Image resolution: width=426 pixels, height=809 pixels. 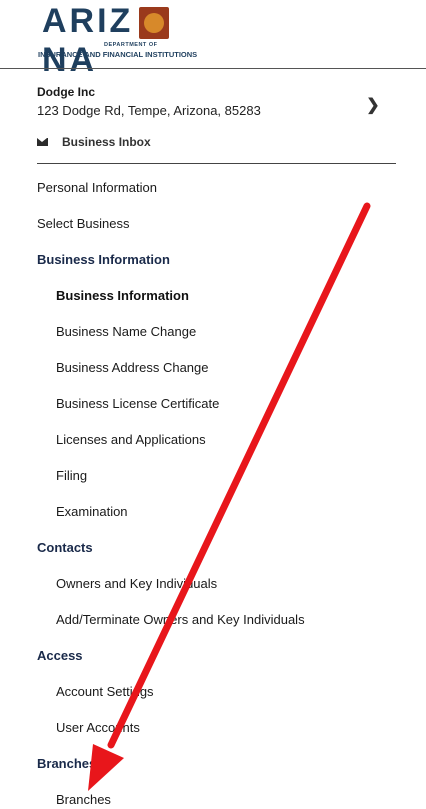 What do you see at coordinates (66, 92) in the screenshot?
I see `business-name: Dodge Inc` at bounding box center [66, 92].